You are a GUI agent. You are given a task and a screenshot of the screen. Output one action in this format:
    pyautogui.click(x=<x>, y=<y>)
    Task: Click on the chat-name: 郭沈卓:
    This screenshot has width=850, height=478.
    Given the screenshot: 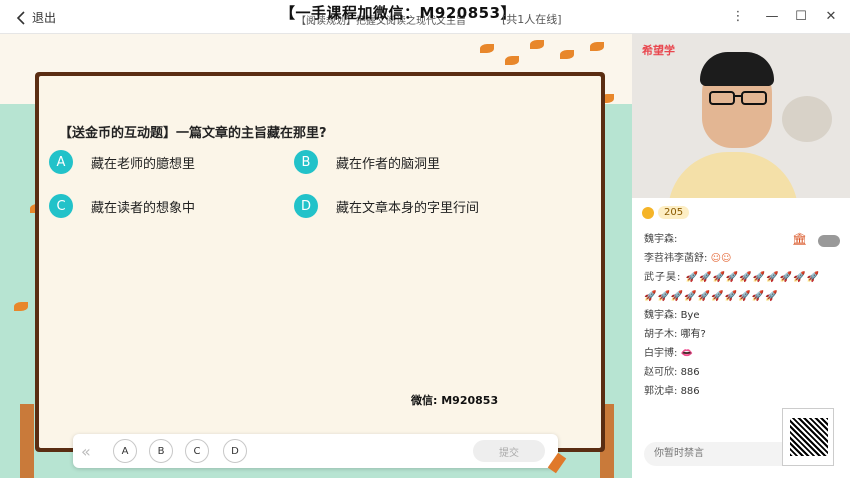 What is the action you would take?
    pyautogui.click(x=661, y=391)
    